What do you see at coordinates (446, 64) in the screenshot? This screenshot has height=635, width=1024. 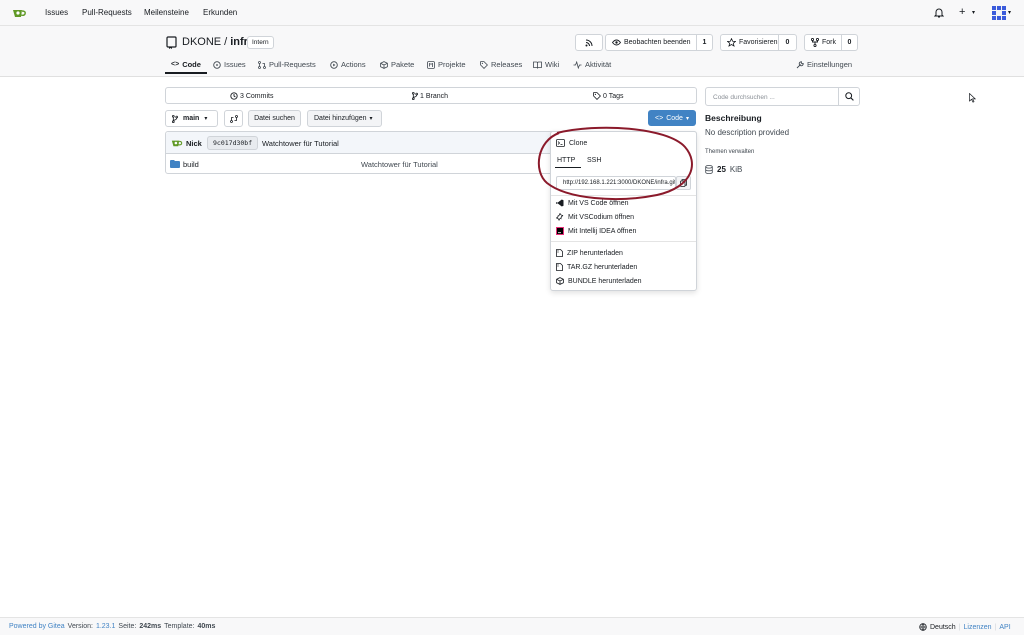 I see `tab-projects: Projekte` at bounding box center [446, 64].